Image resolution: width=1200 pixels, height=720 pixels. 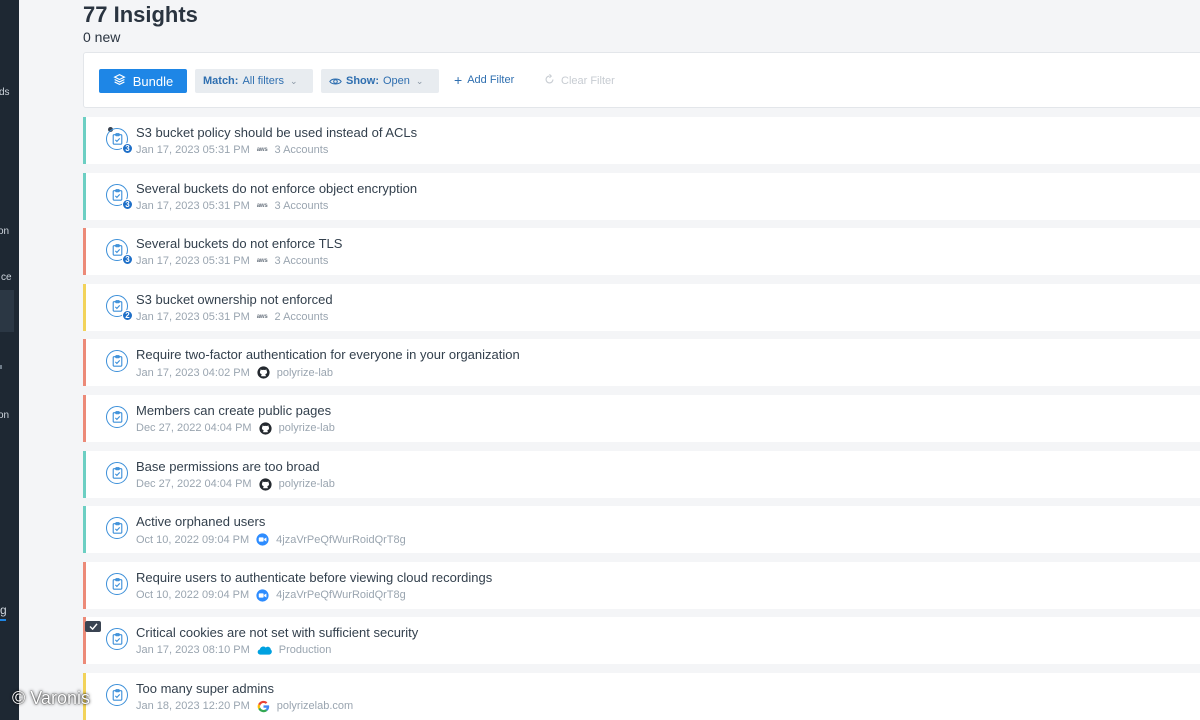 I want to click on add-filter-button: + Add Filter, so click(x=484, y=79).